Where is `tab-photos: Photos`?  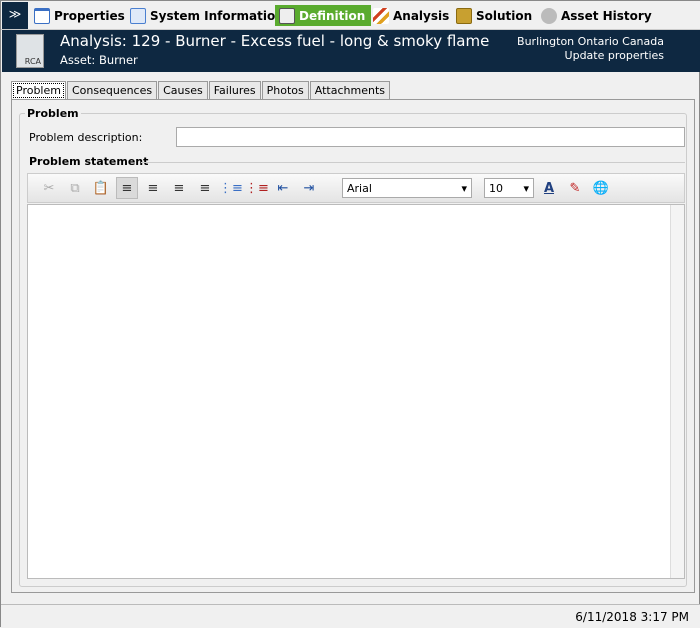
tab-photos: Photos is located at coordinates (285, 90).